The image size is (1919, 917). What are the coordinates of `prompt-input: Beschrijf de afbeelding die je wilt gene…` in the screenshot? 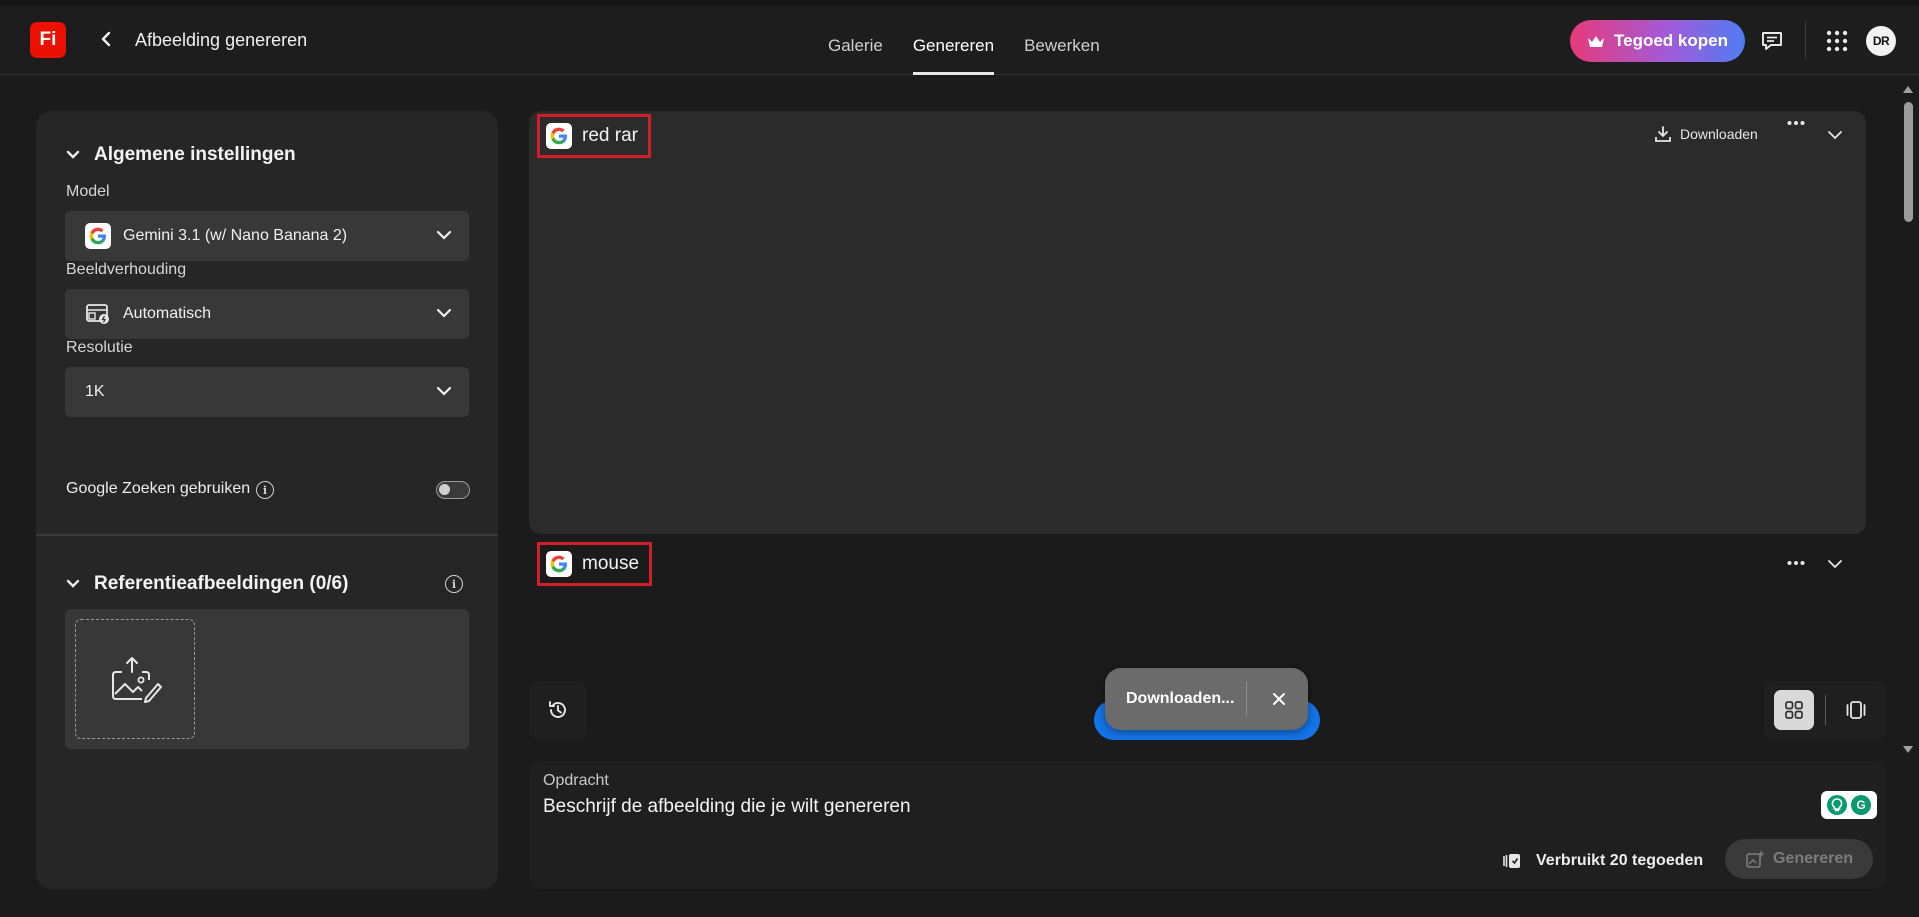 It's located at (727, 807).